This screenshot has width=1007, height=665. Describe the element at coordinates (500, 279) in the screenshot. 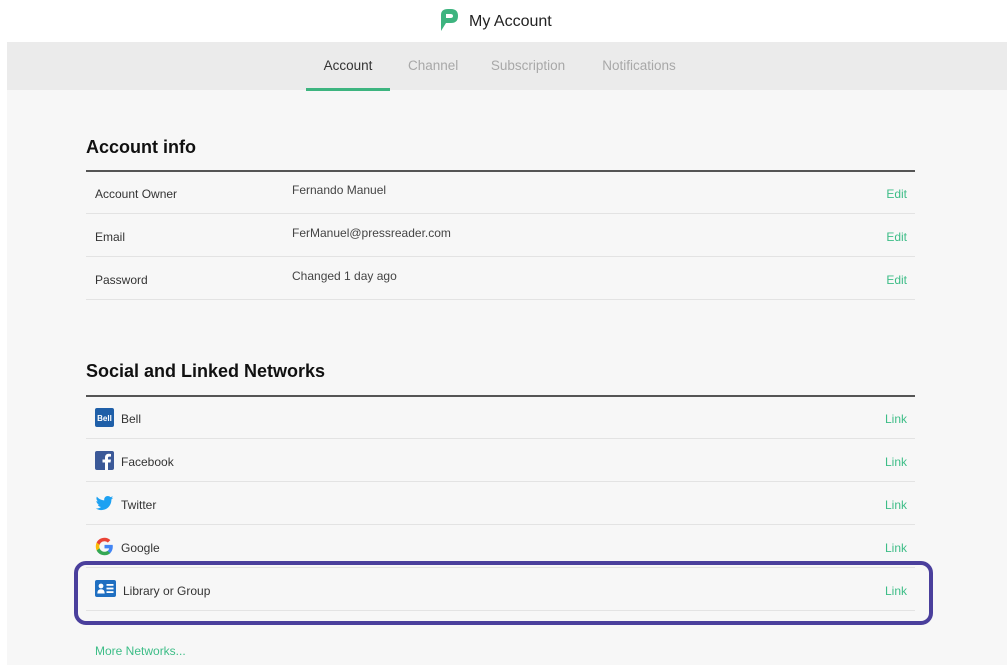

I see `password-row: Password Changed 1 day ago Edit` at that location.